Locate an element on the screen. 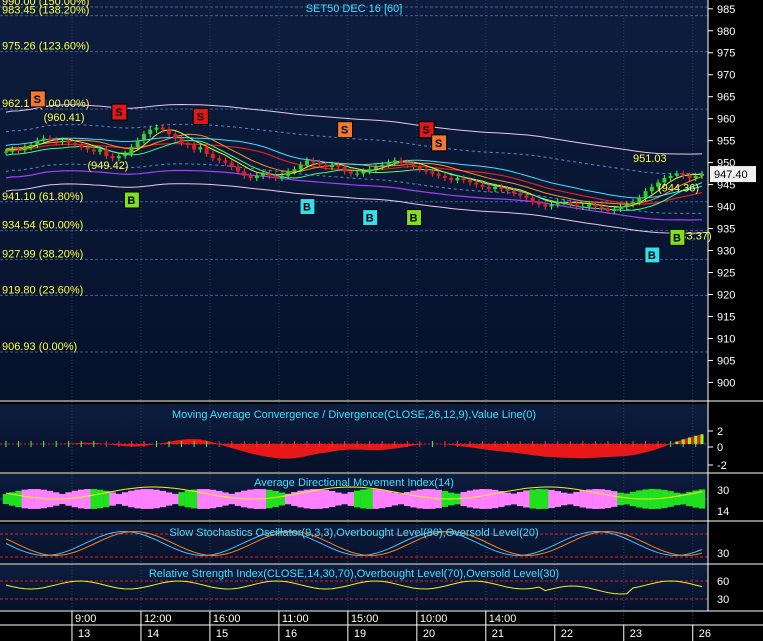 Image resolution: width=763 pixels, height=641 pixels. date-tick-label: 14 is located at coordinates (153, 634).